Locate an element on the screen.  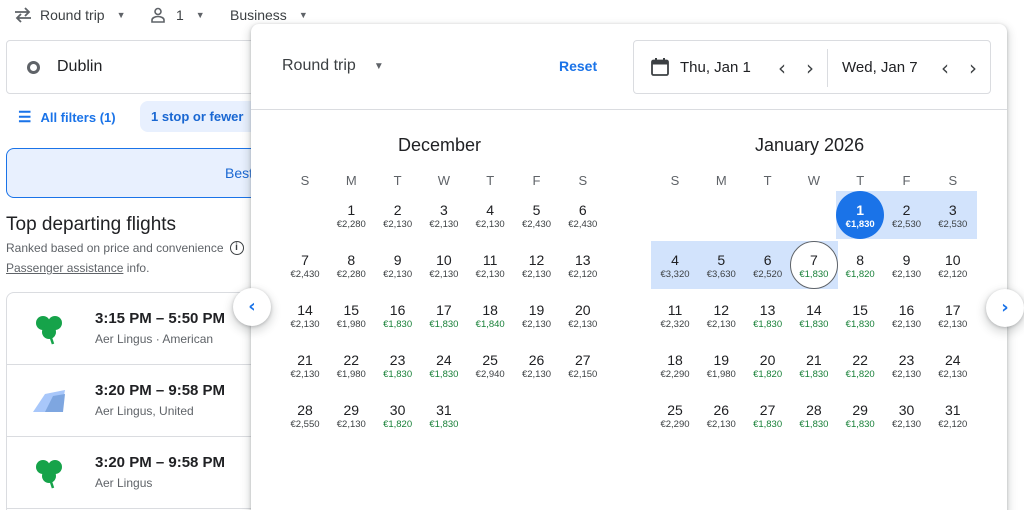
calendar-day: 17 €1,830 is located at coordinates (444, 316).